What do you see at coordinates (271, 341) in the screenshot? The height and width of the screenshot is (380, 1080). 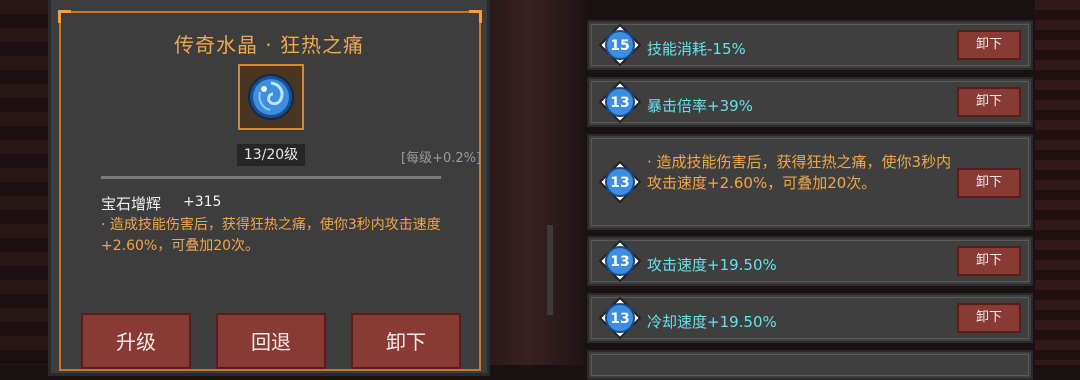 I see `revert-button: 回退` at bounding box center [271, 341].